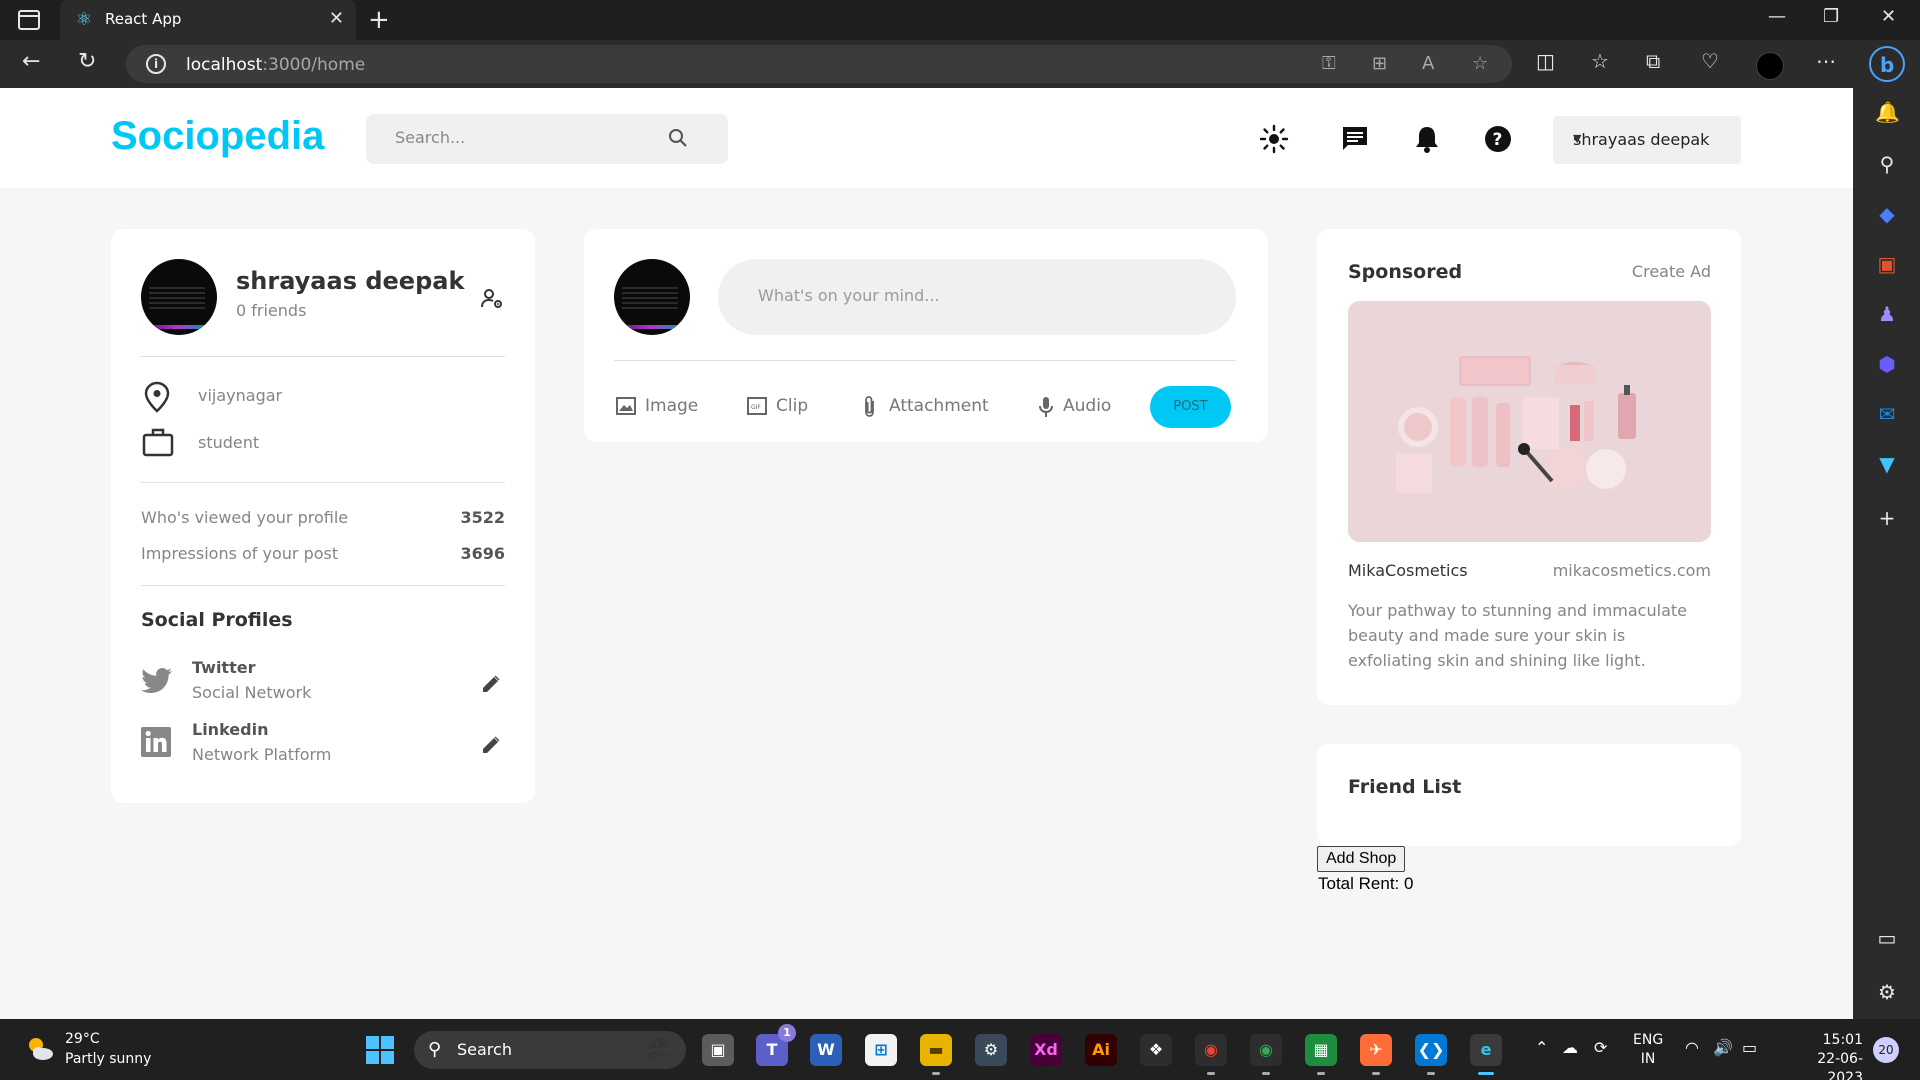  Describe the element at coordinates (40, 1049) in the screenshot. I see `partly-sunny-icon` at that location.